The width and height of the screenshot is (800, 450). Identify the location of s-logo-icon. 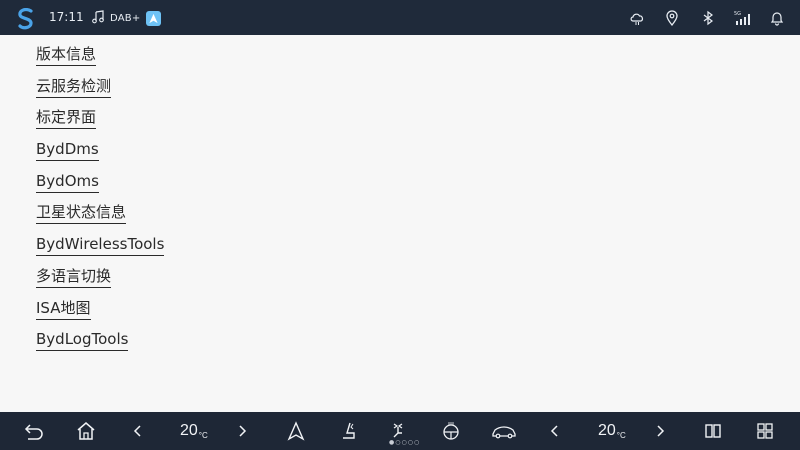
(26, 19).